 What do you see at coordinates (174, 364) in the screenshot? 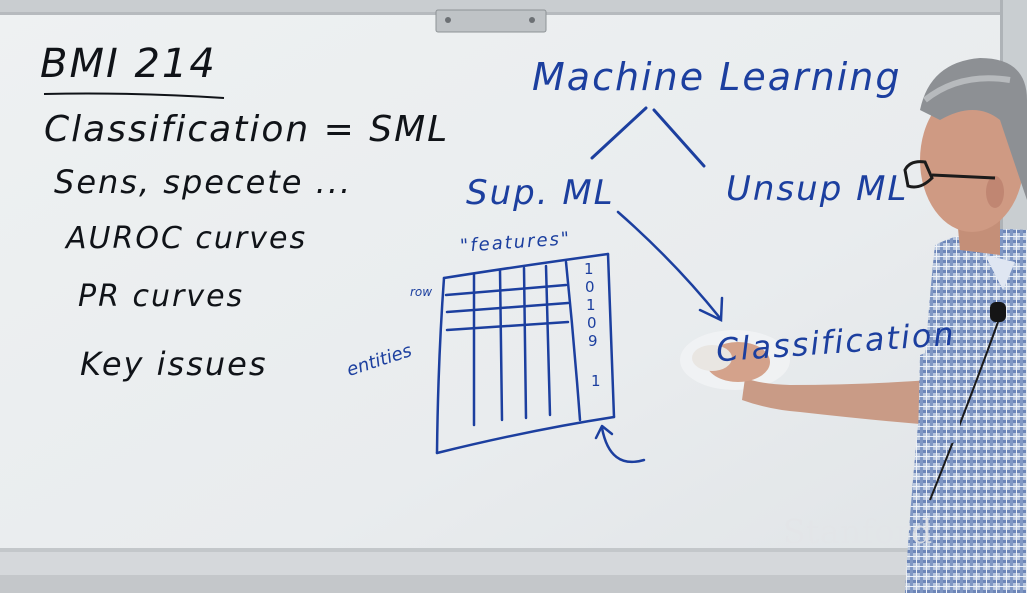
I see `notes-line-key-issues: Key issues` at bounding box center [174, 364].